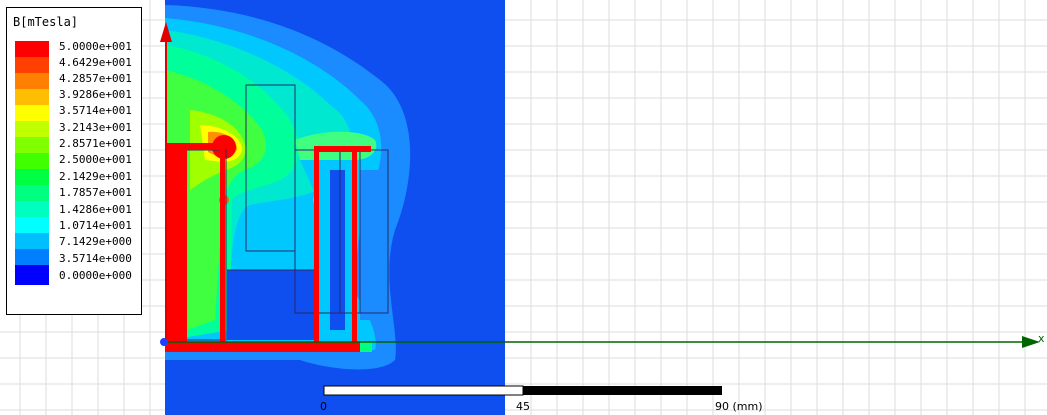  Describe the element at coordinates (1041, 338) in the screenshot. I see `x-axis-label: x` at that location.